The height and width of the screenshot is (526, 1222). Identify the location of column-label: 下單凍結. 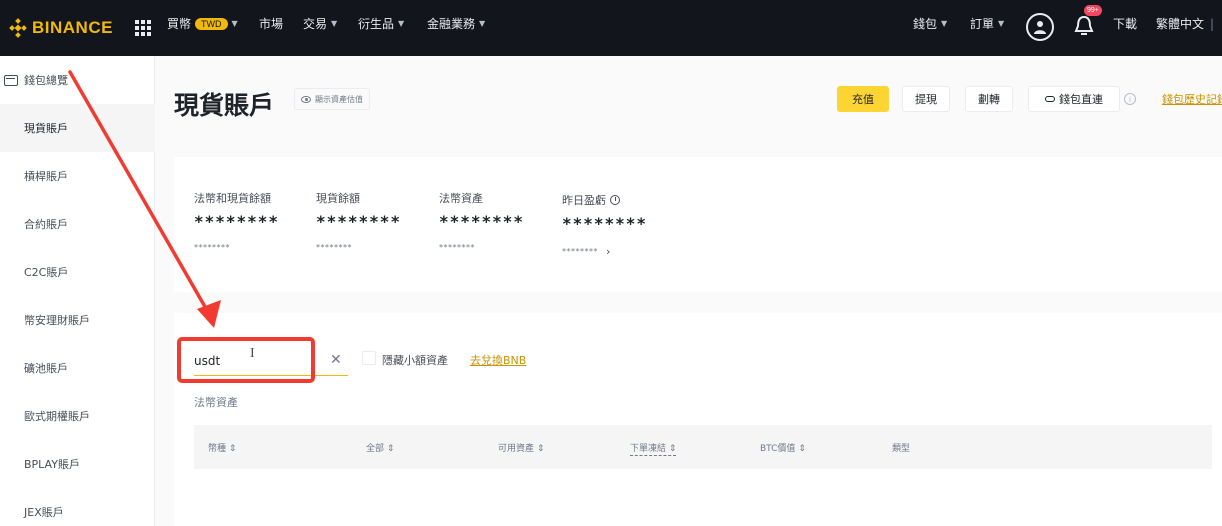
(648, 449).